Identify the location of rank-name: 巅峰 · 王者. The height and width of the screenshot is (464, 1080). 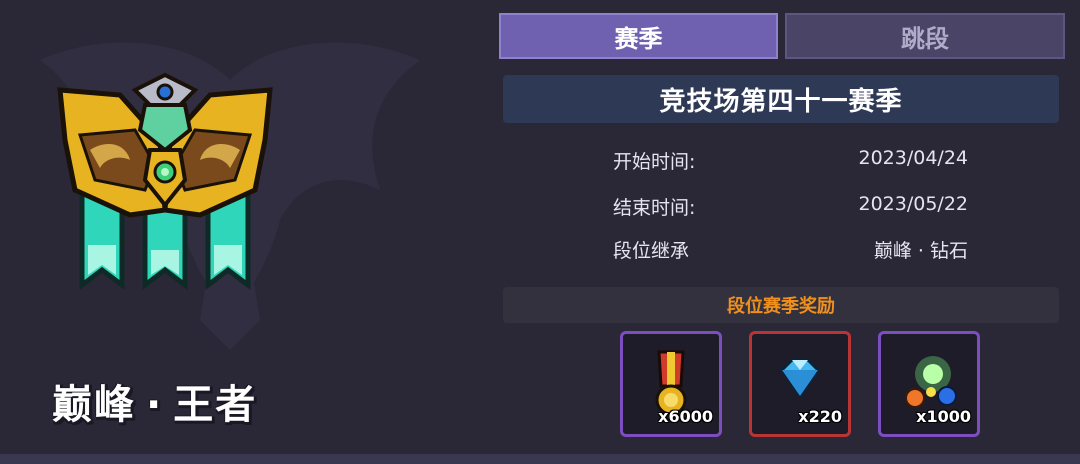
(154, 401).